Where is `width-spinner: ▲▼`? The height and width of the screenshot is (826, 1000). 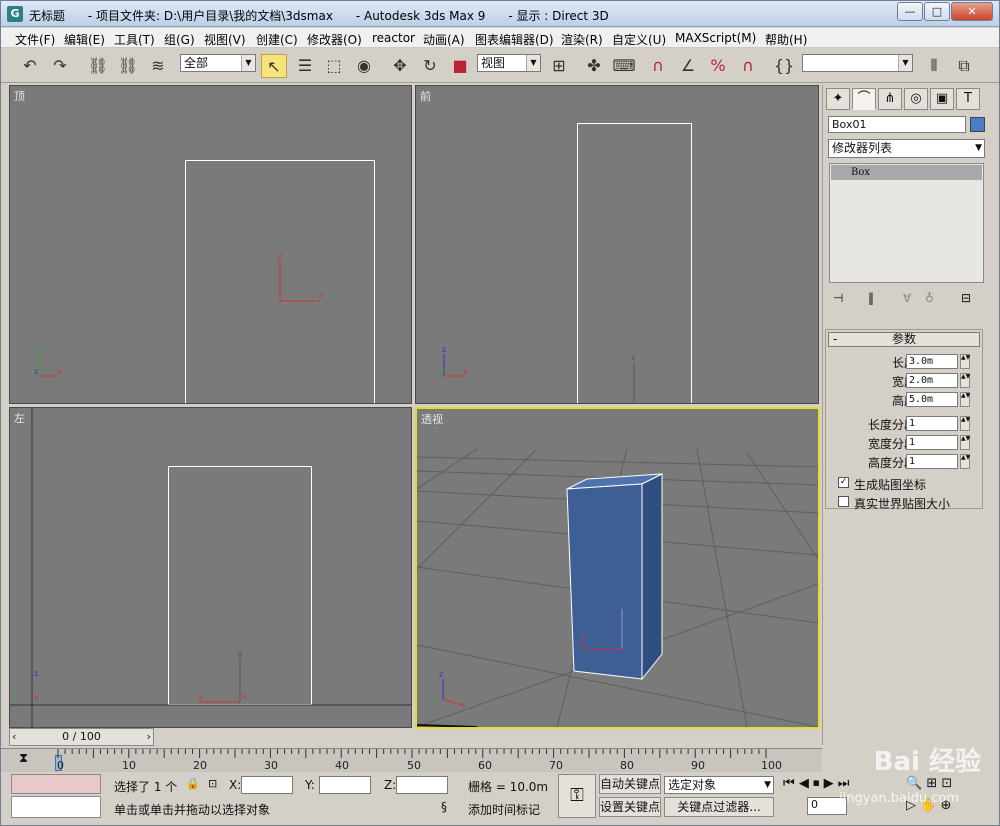 width-spinner: ▲▼ is located at coordinates (965, 380).